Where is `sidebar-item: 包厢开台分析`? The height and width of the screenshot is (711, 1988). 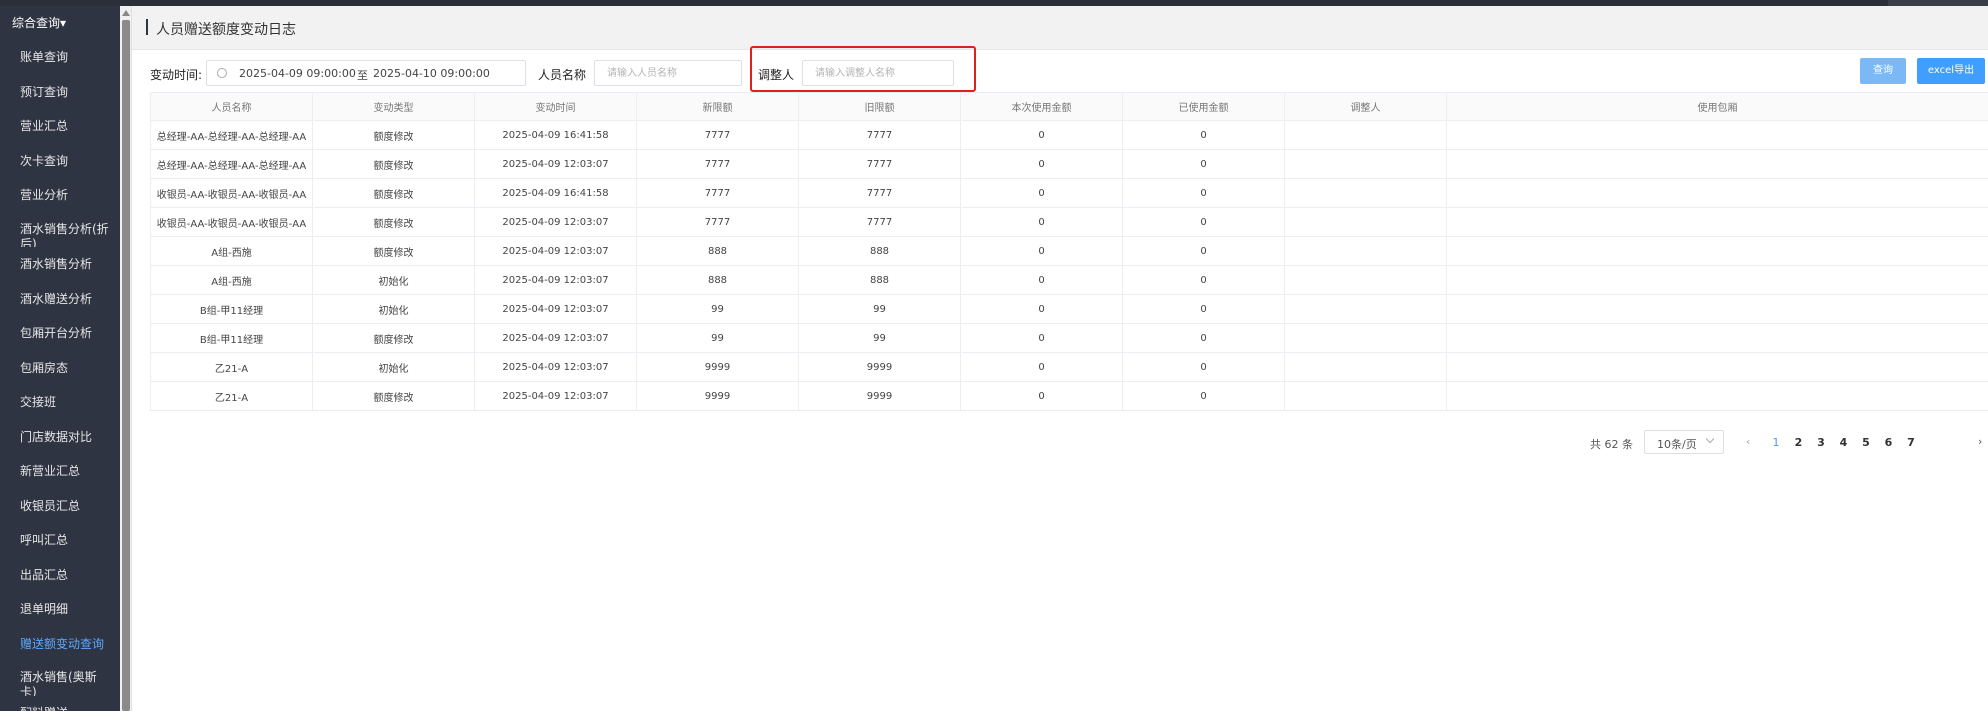
sidebar-item: 包厢开台分析 is located at coordinates (60, 333).